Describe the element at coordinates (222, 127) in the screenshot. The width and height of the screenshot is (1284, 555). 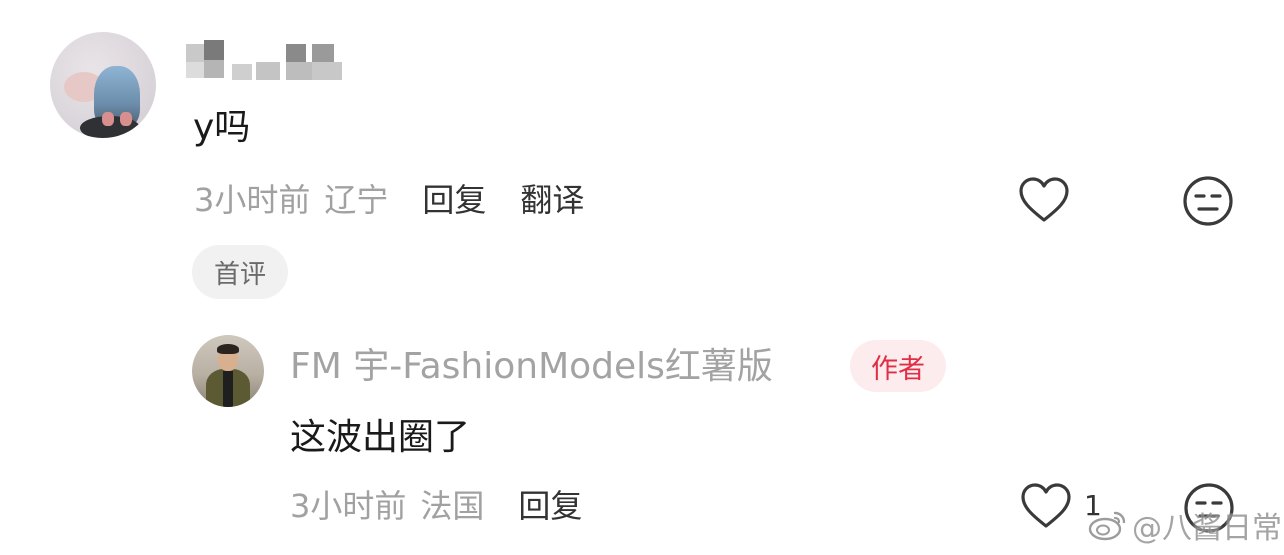
I see `comment-text: y吗` at that location.